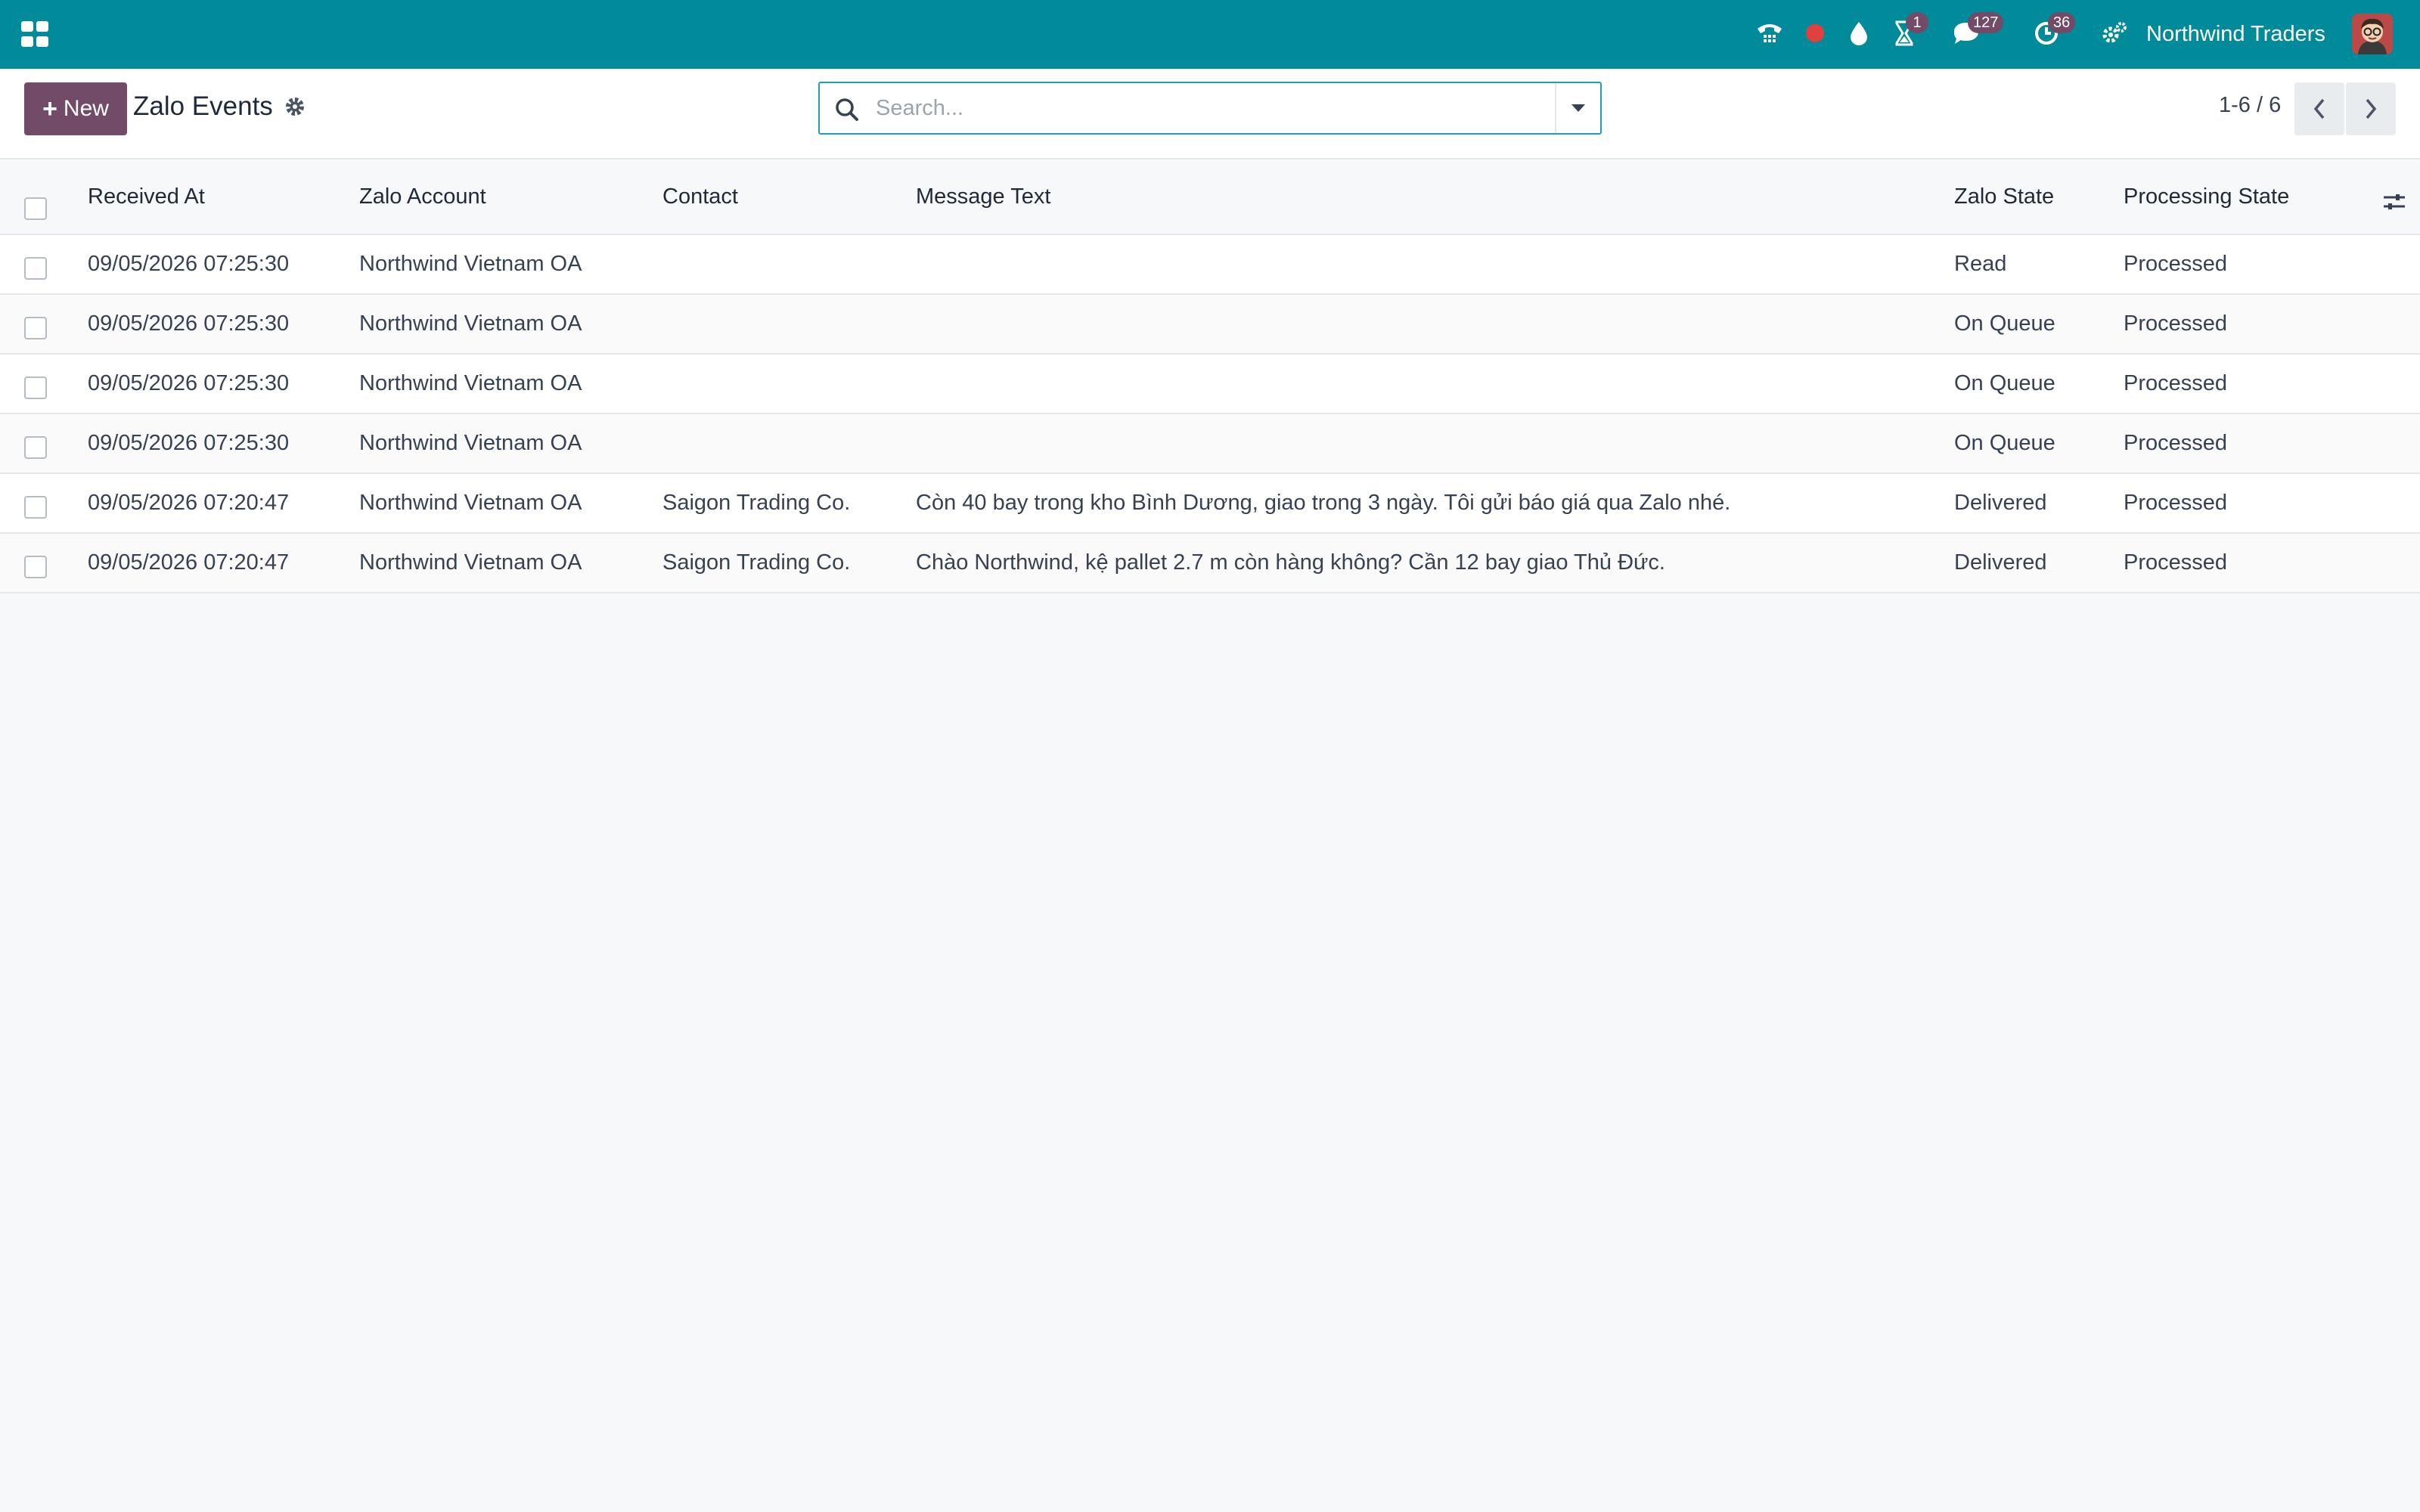 This screenshot has width=2420, height=1512. I want to click on column-header-contact: Contact, so click(700, 197).